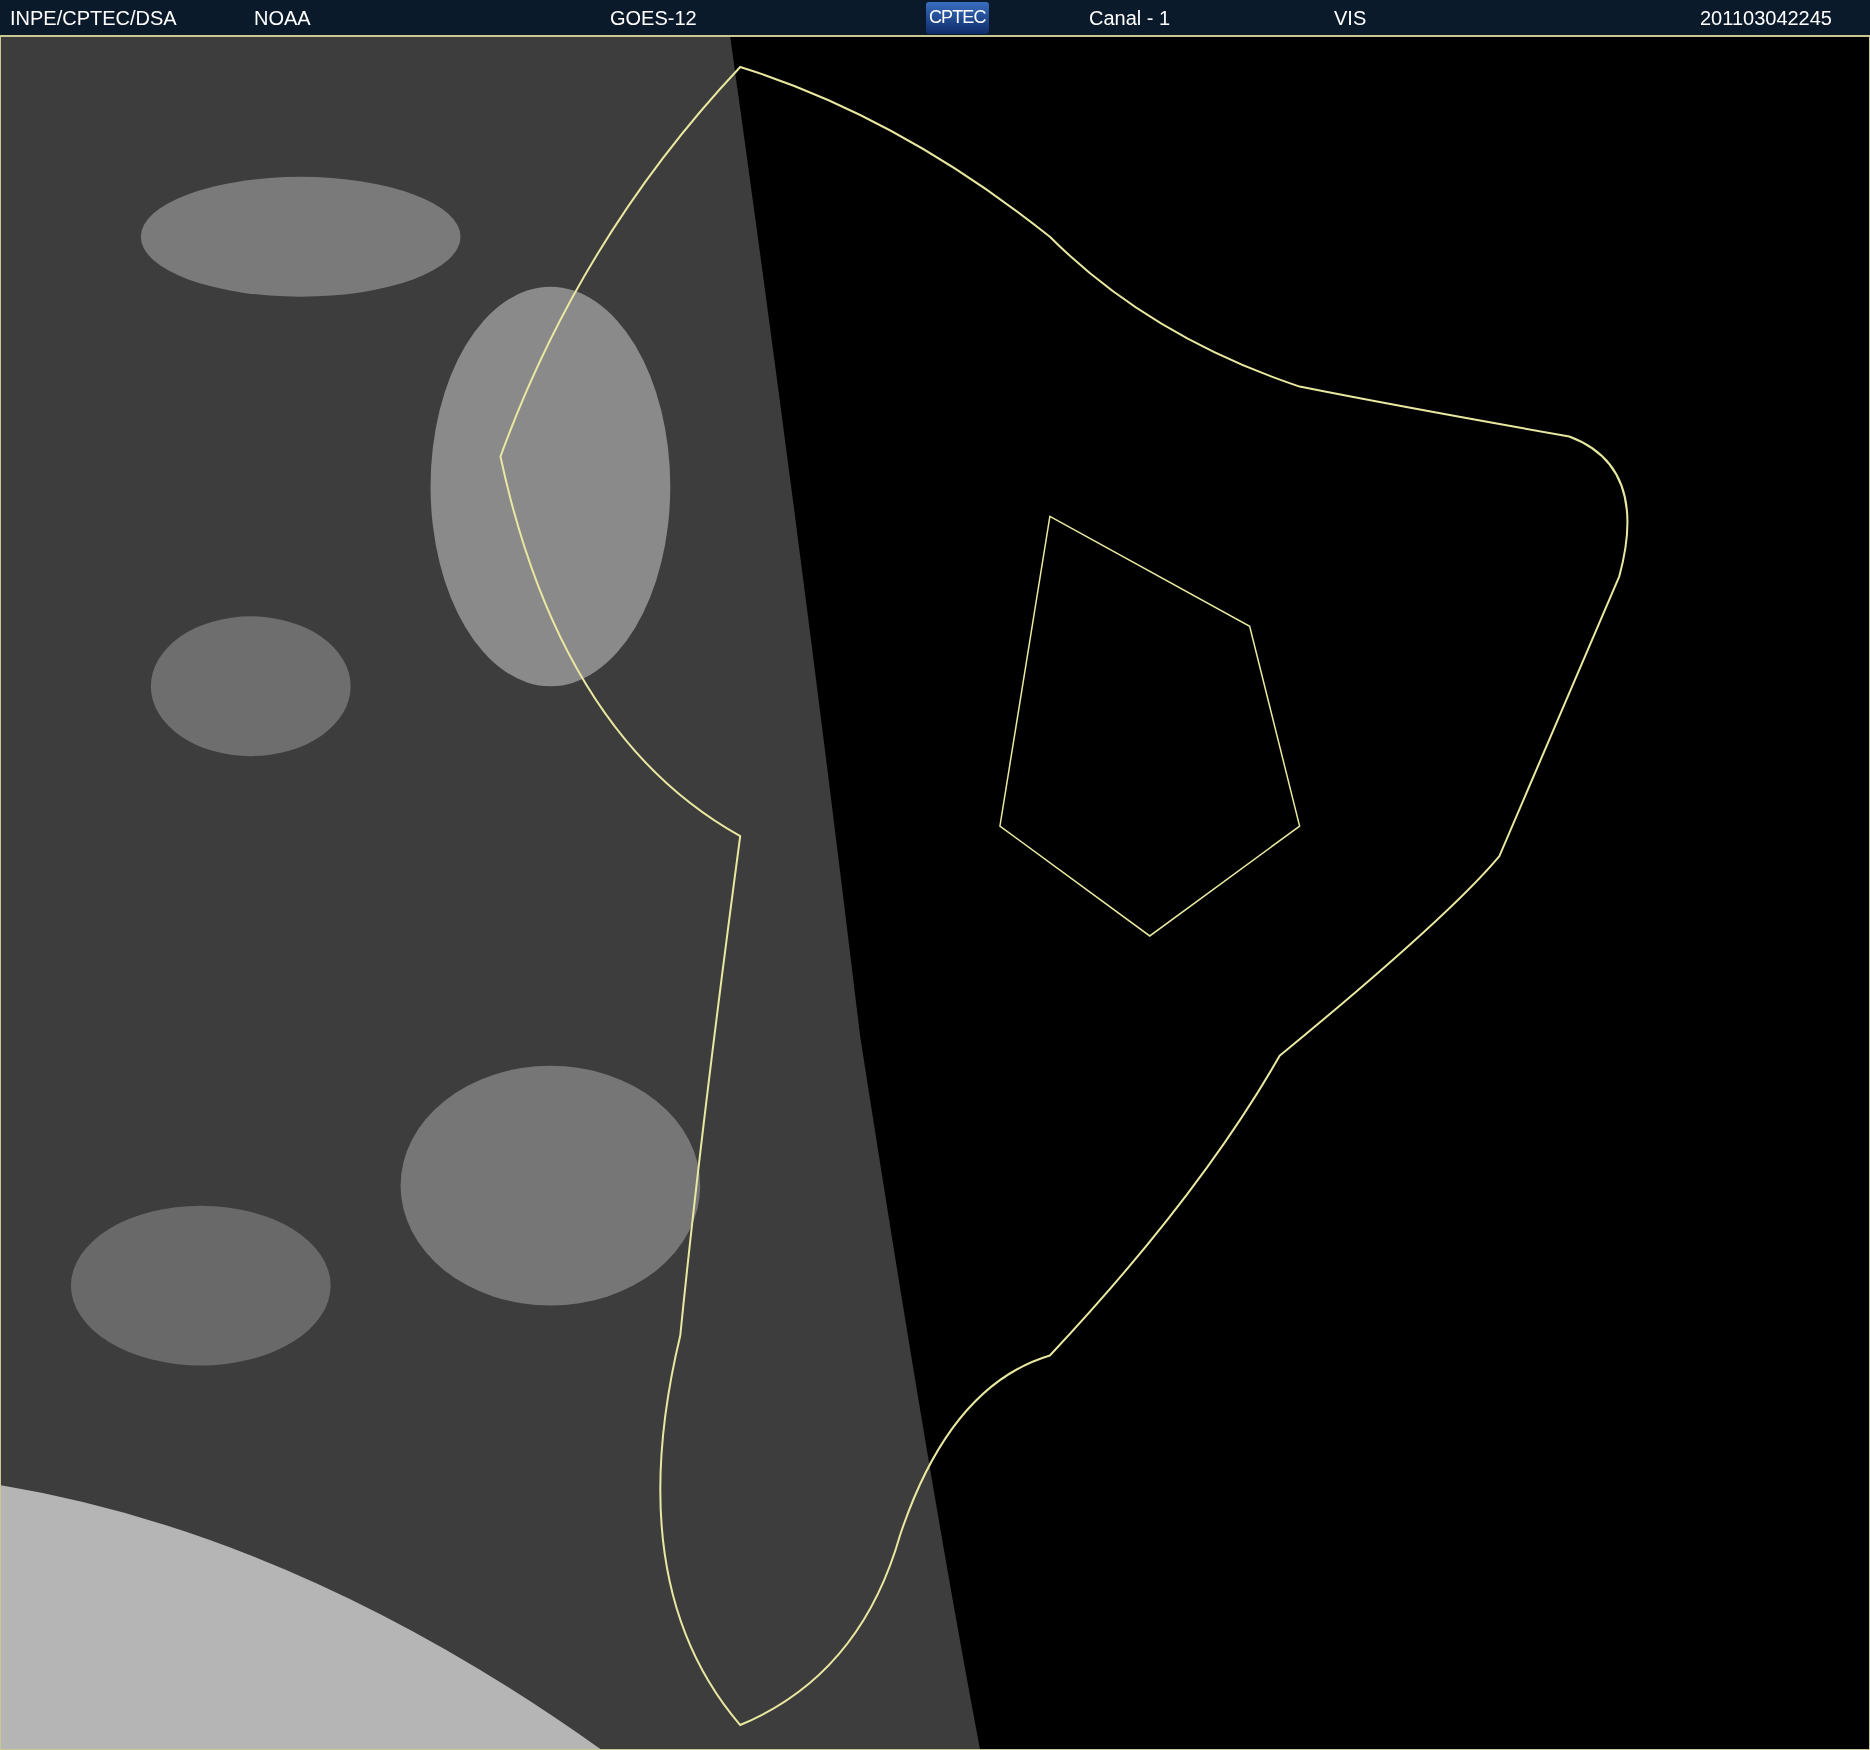 This screenshot has width=1870, height=1750. What do you see at coordinates (653, 17) in the screenshot?
I see `header-label: GOES-12` at bounding box center [653, 17].